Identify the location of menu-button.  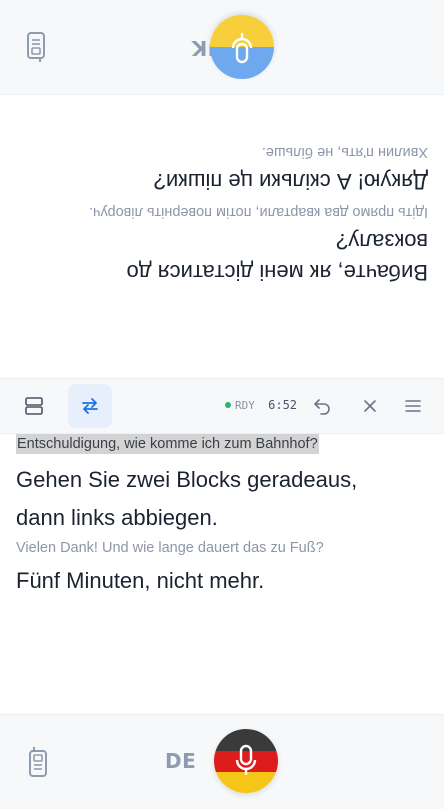
(413, 406).